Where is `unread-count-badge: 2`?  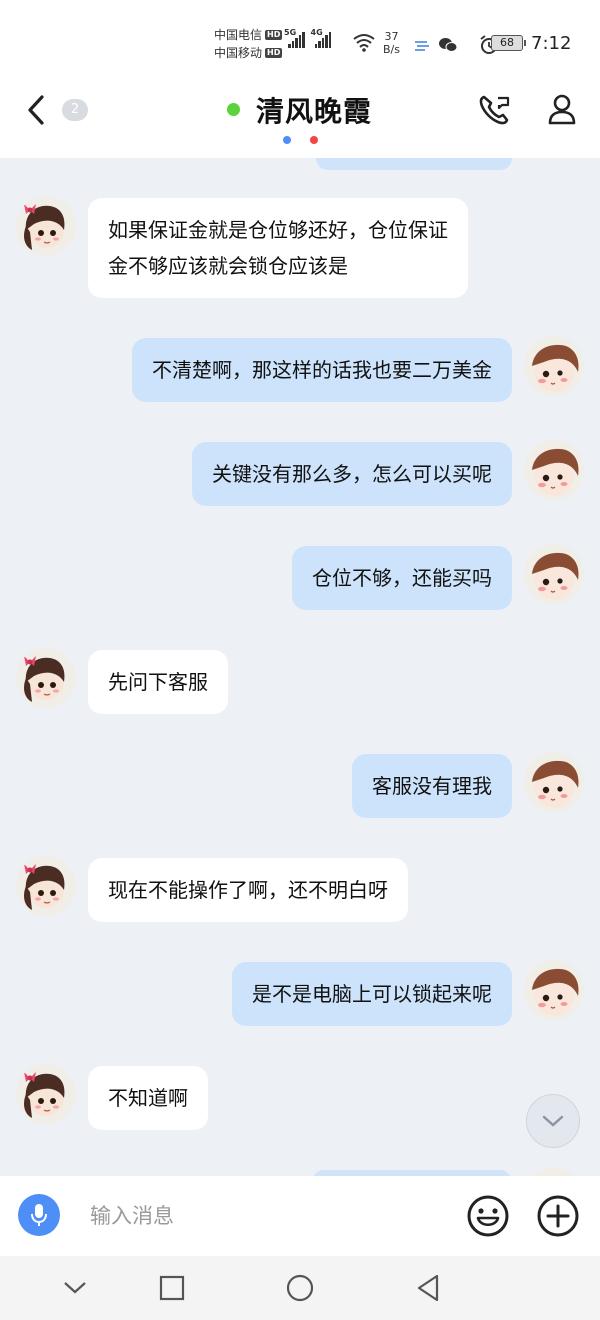
unread-count-badge: 2 is located at coordinates (75, 110).